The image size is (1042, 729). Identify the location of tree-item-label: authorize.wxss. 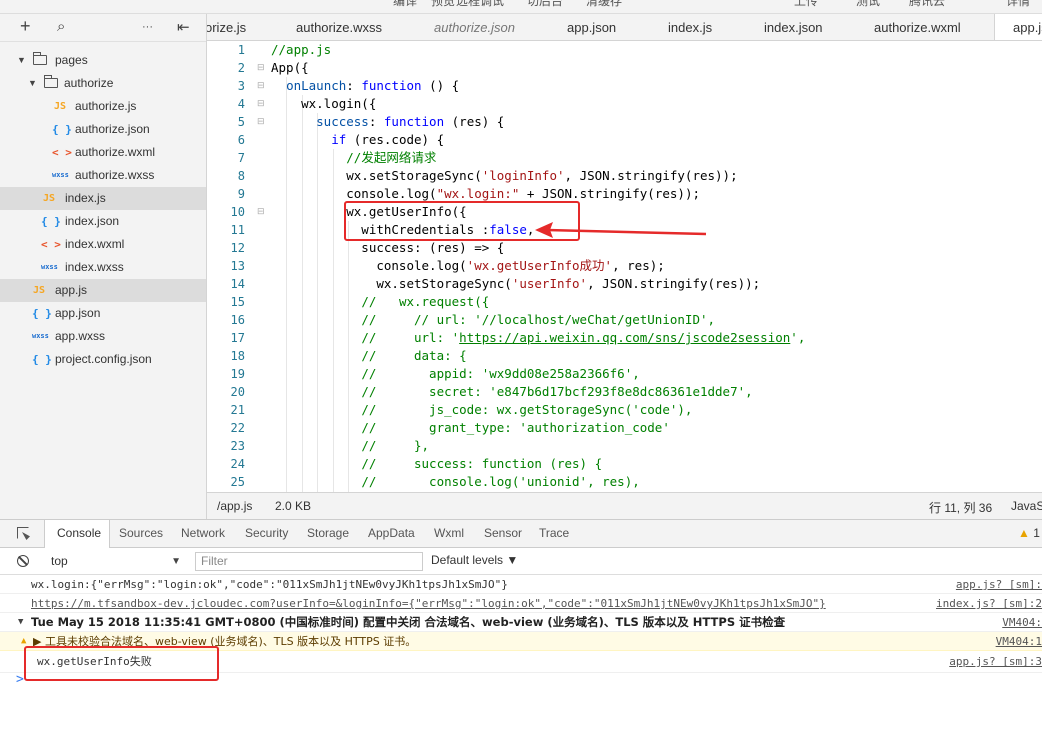
(115, 175).